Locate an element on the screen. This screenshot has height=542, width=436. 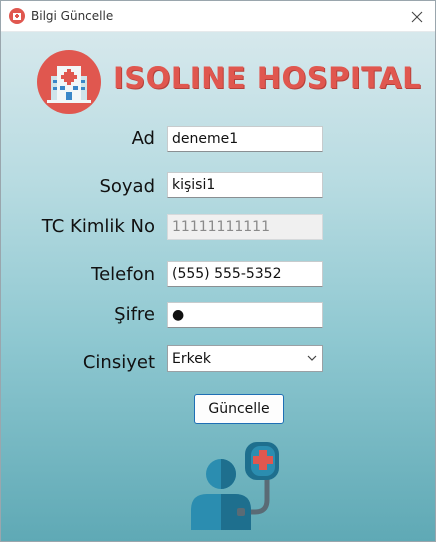
ad-input is located at coordinates (245, 139).